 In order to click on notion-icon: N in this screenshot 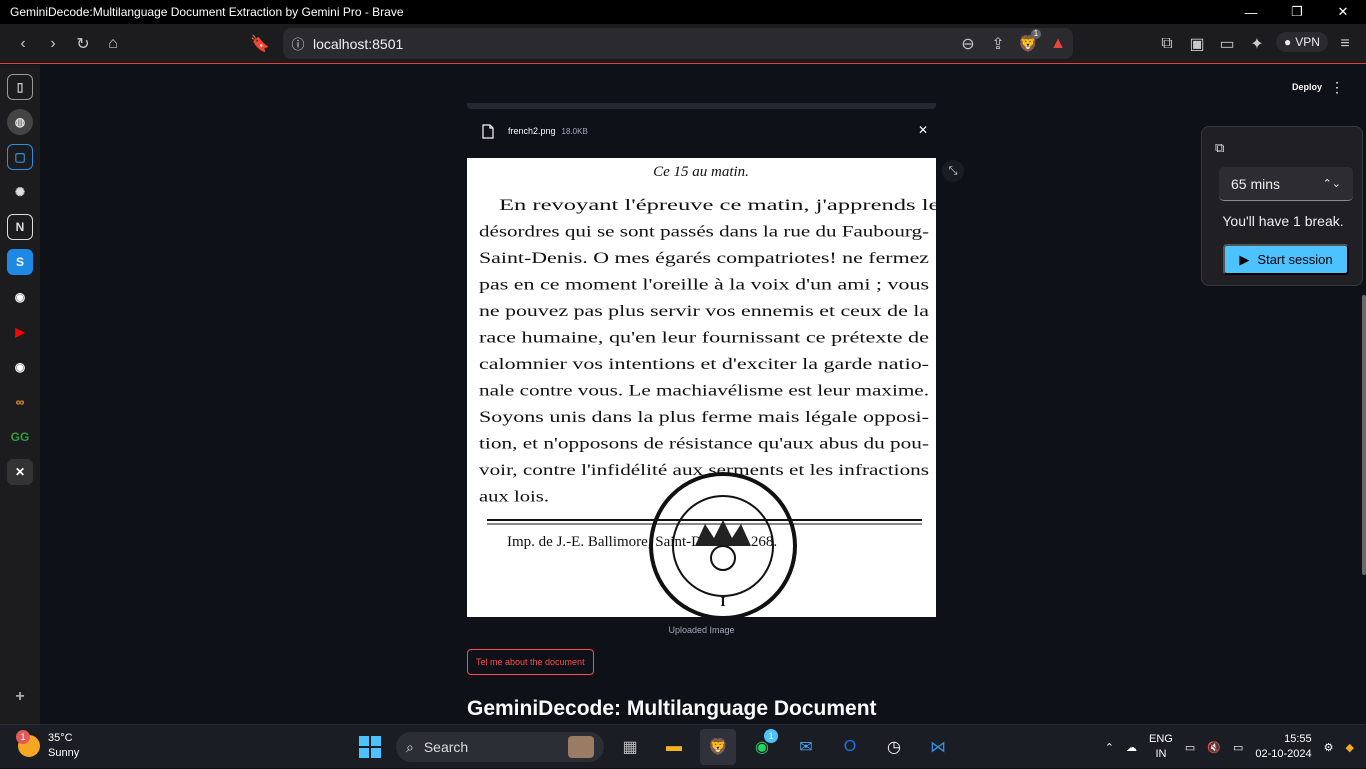, I will do `click(20, 227)`.